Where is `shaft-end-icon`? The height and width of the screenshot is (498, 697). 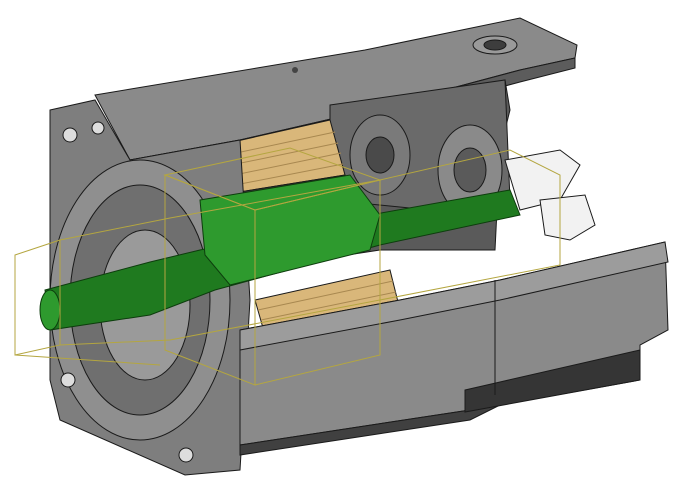 shaft-end-icon is located at coordinates (50, 310).